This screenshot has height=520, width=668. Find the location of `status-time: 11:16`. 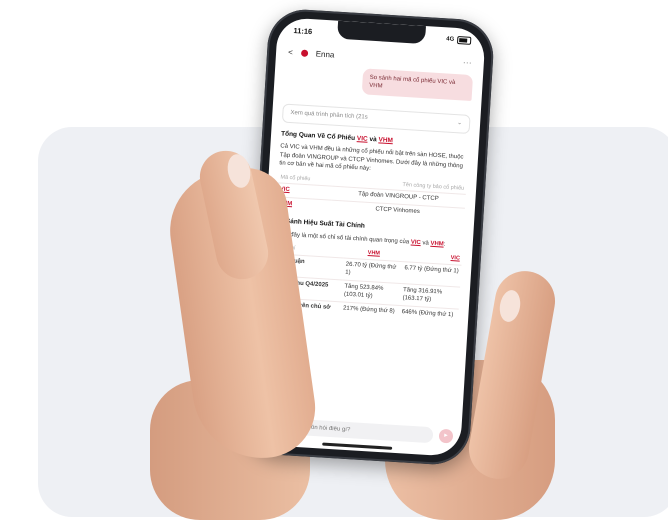

status-time: 11:16 is located at coordinates (303, 30).